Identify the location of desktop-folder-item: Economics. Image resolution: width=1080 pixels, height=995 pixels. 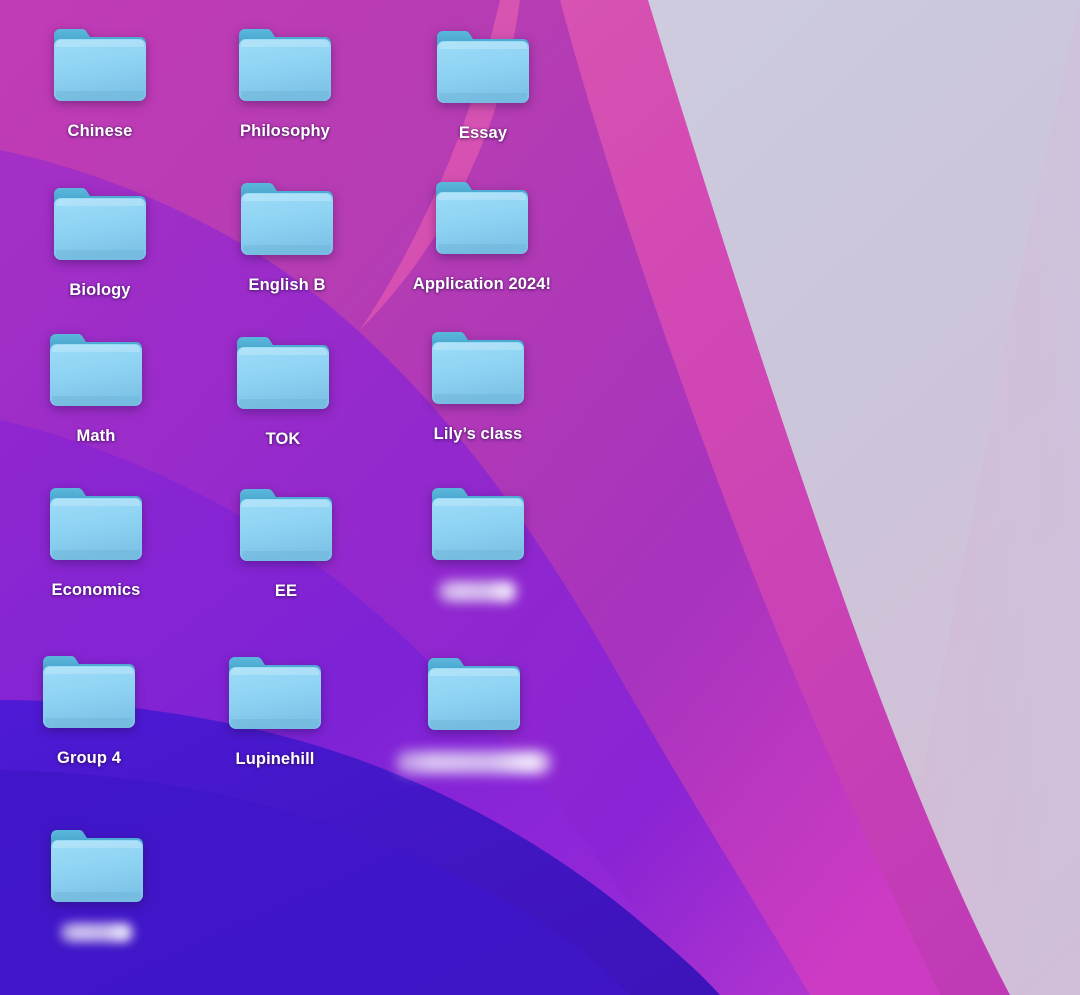
(96, 541).